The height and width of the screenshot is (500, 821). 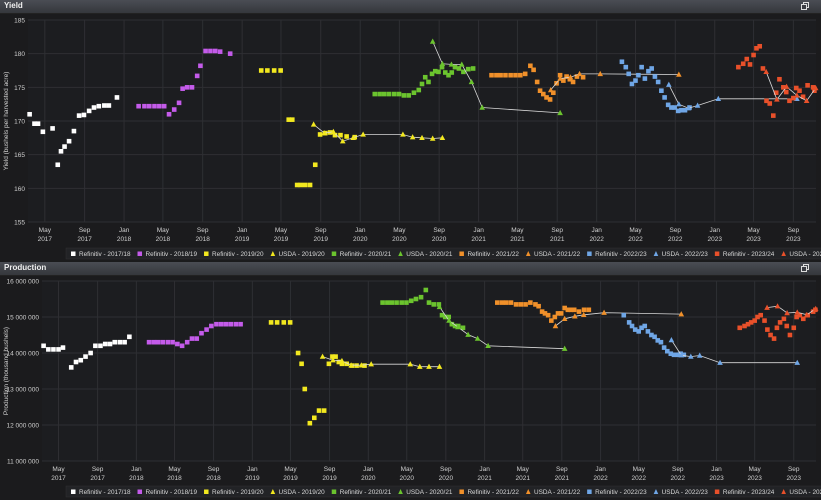 I want to click on legend-label: USDA - 2020/21, so click(x=429, y=254).